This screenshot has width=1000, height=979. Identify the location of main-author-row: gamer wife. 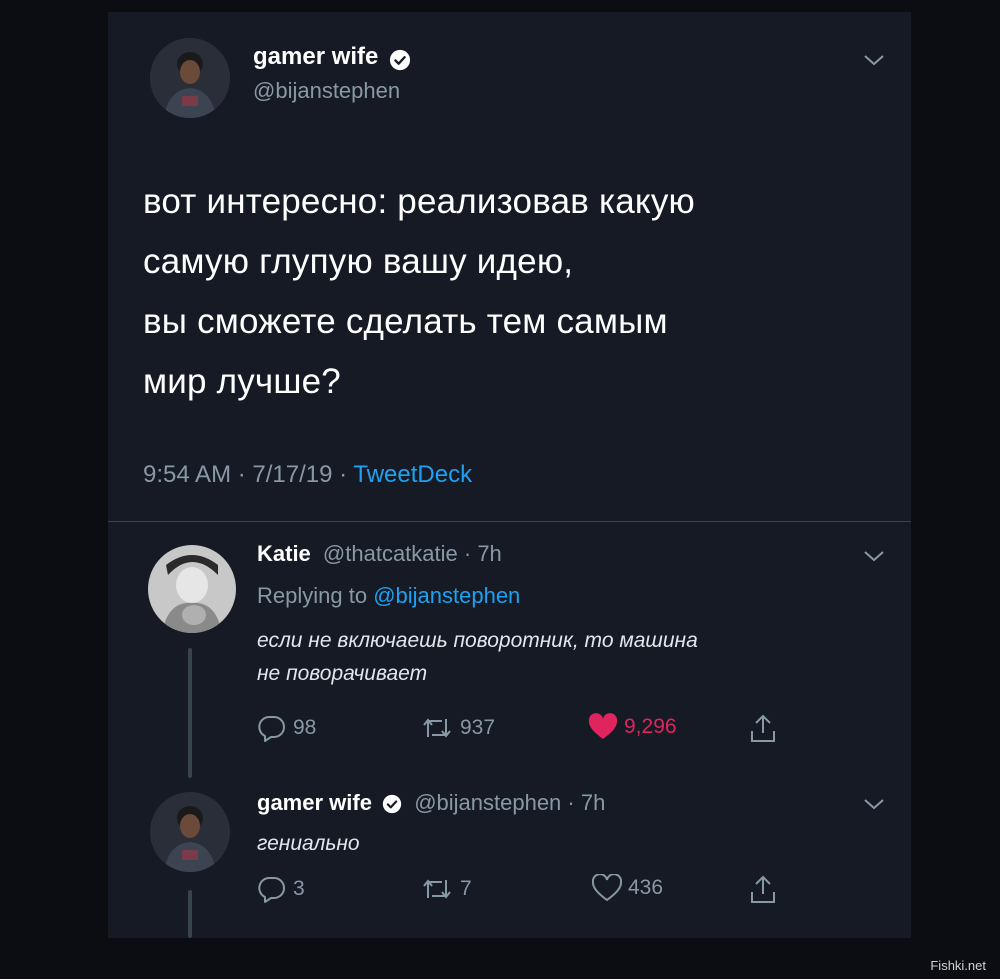
(332, 57).